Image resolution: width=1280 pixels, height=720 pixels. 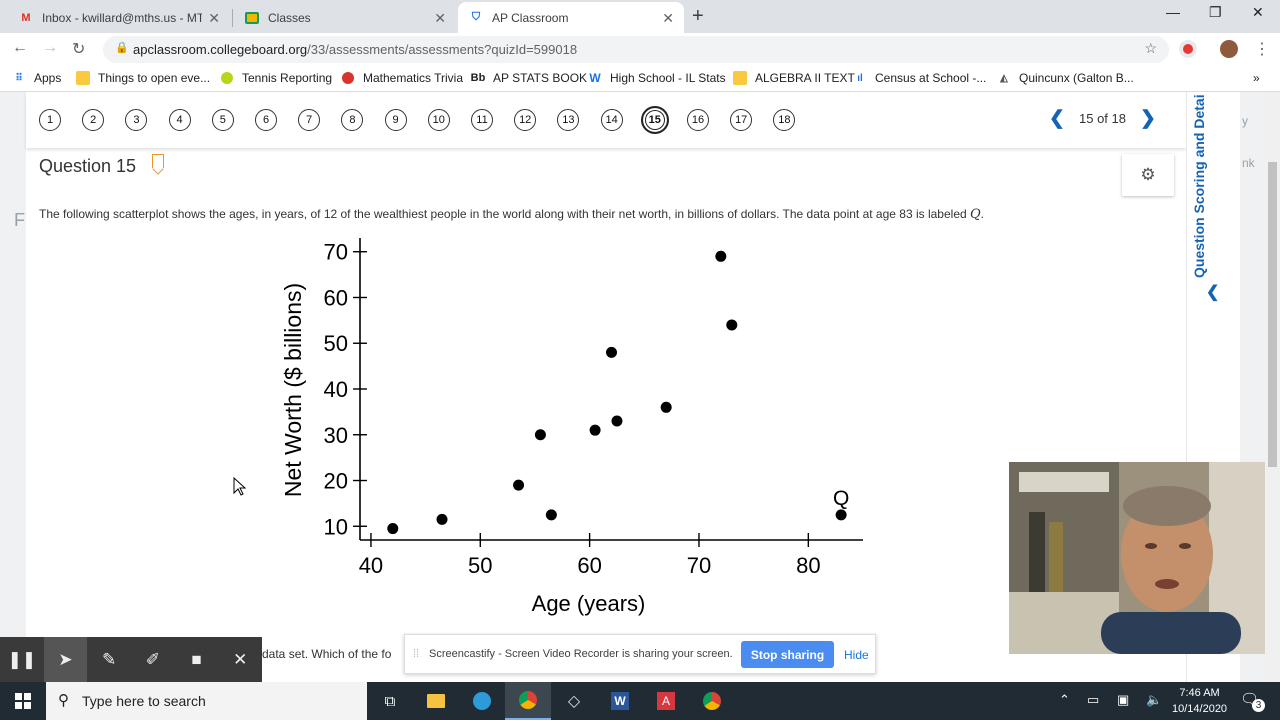 I want to click on reload-icon: ↻, so click(x=78, y=49).